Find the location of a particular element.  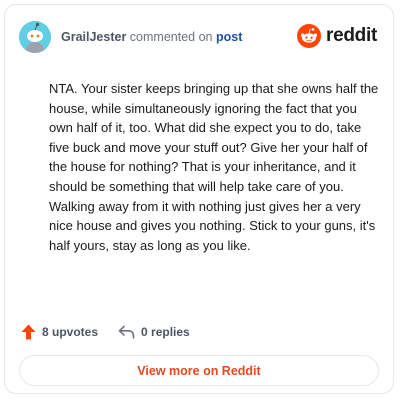

action-text: commented on is located at coordinates (171, 37).